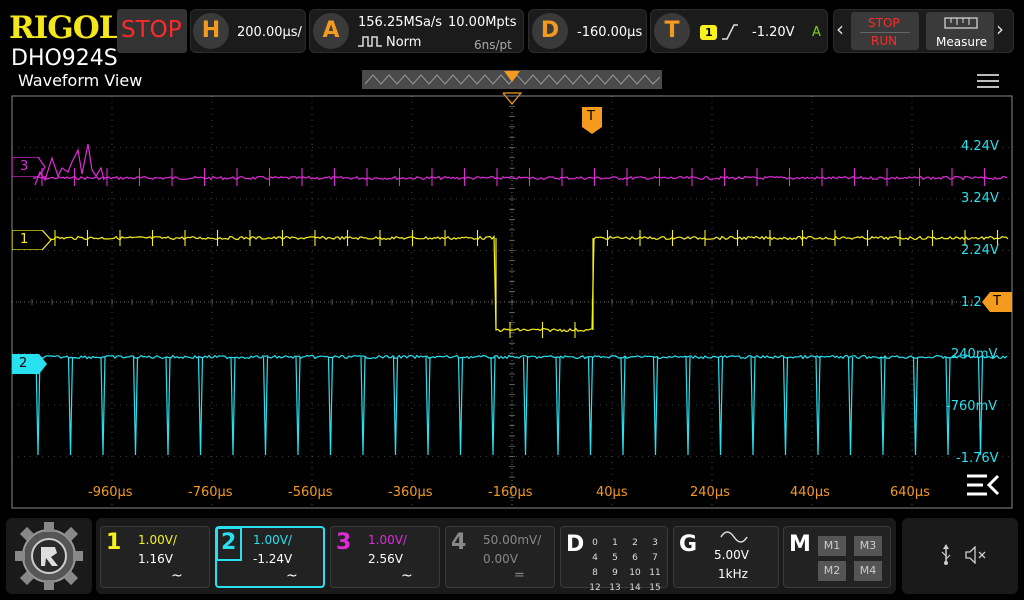 Image resolution: width=1024 pixels, height=600 pixels. I want to click on digital-index: 1, so click(615, 543).